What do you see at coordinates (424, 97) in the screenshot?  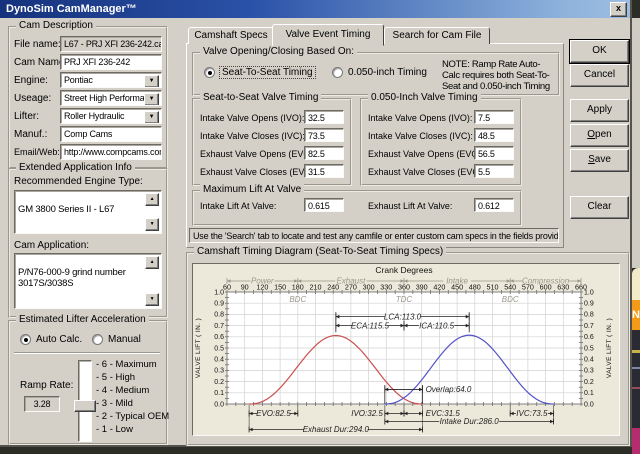 I see `group-title: 0.050-Inch Valve Timing` at bounding box center [424, 97].